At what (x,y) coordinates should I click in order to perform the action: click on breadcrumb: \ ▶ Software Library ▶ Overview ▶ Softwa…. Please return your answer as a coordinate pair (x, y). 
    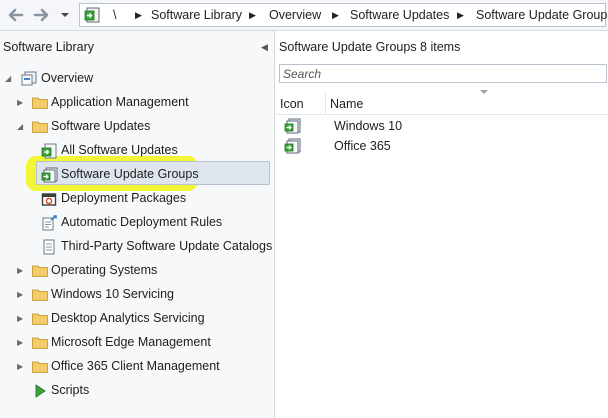
    Looking at the image, I should click on (343, 15).